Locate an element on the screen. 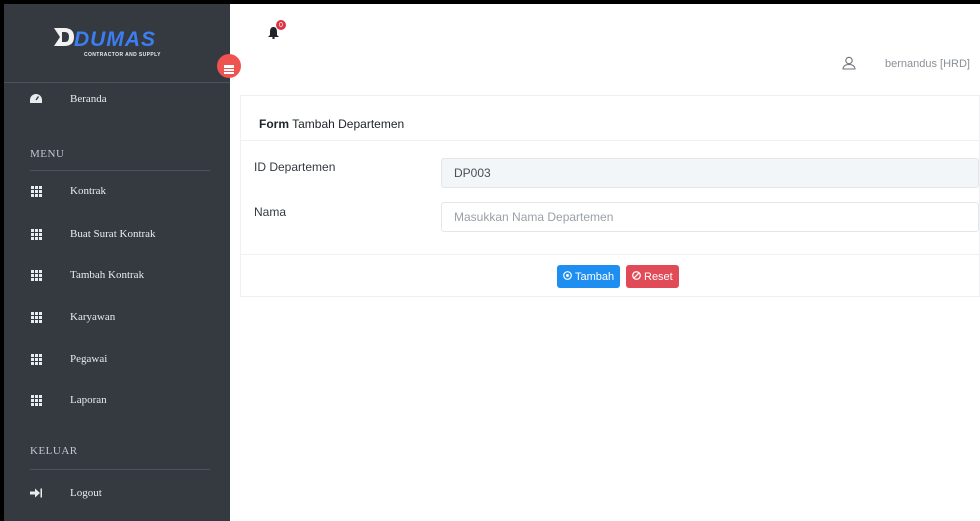 This screenshot has width=980, height=521. sidebar-item-buat-surat-kontrak: Buat Surat Kontrak is located at coordinates (117, 234).